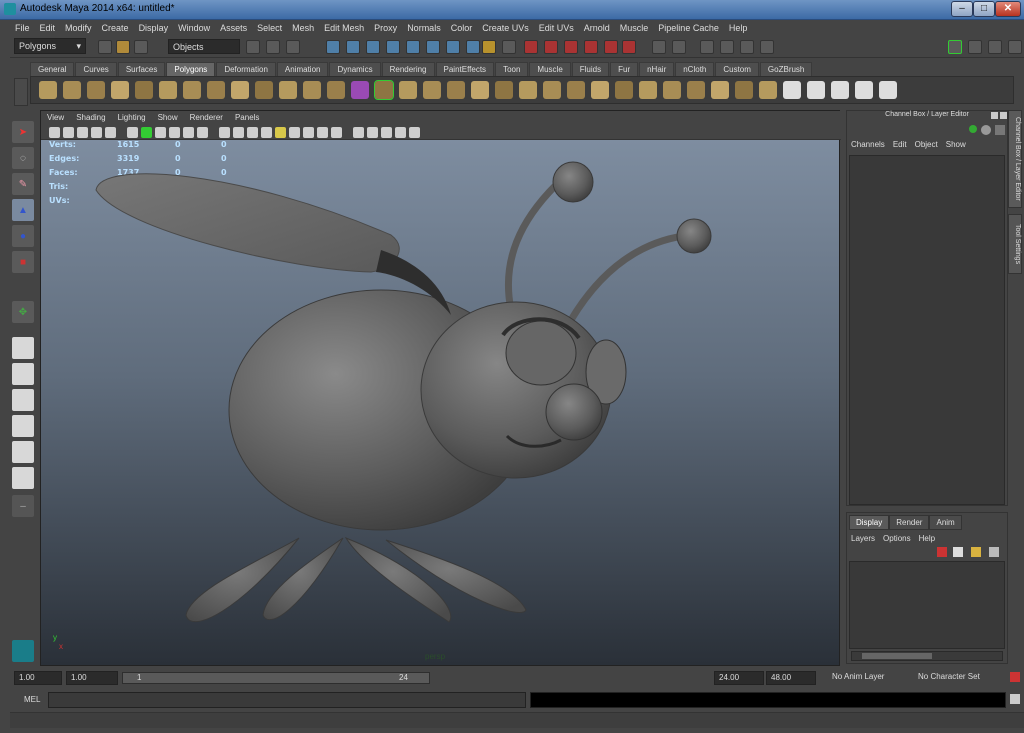  What do you see at coordinates (276, 678) in the screenshot?
I see `range-slider: 1 24` at bounding box center [276, 678].